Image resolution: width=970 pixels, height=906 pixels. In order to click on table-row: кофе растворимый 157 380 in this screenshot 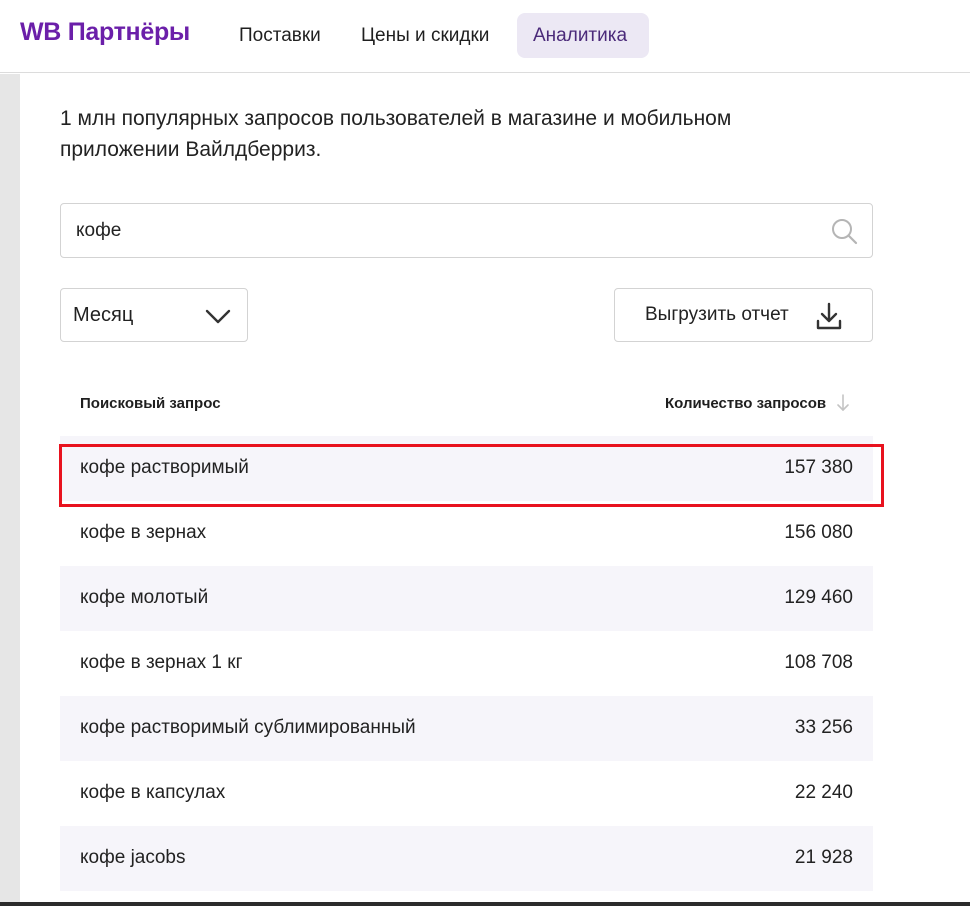, I will do `click(466, 468)`.